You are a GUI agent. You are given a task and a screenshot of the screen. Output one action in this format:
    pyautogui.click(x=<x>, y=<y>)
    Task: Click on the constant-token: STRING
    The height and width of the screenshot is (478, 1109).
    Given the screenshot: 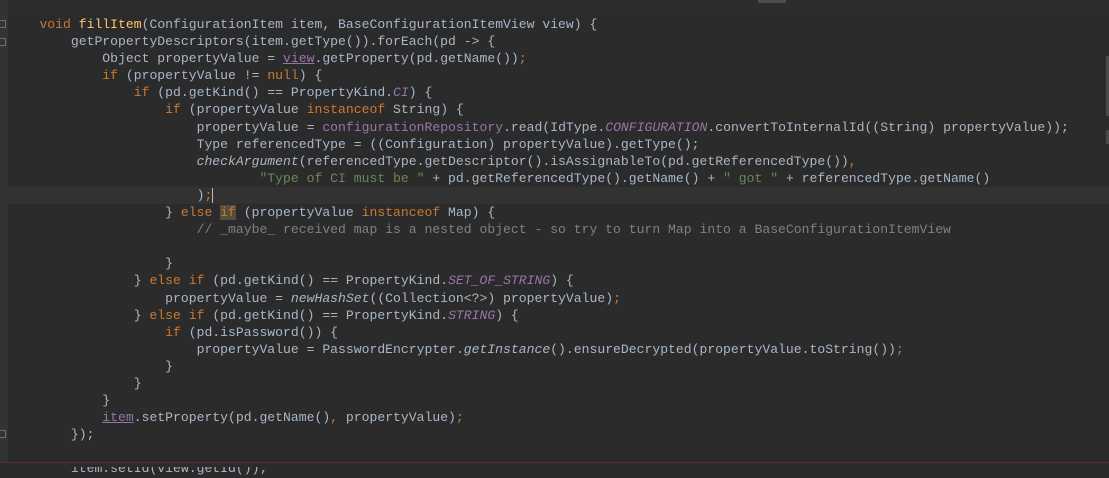 What is the action you would take?
    pyautogui.click(x=472, y=315)
    